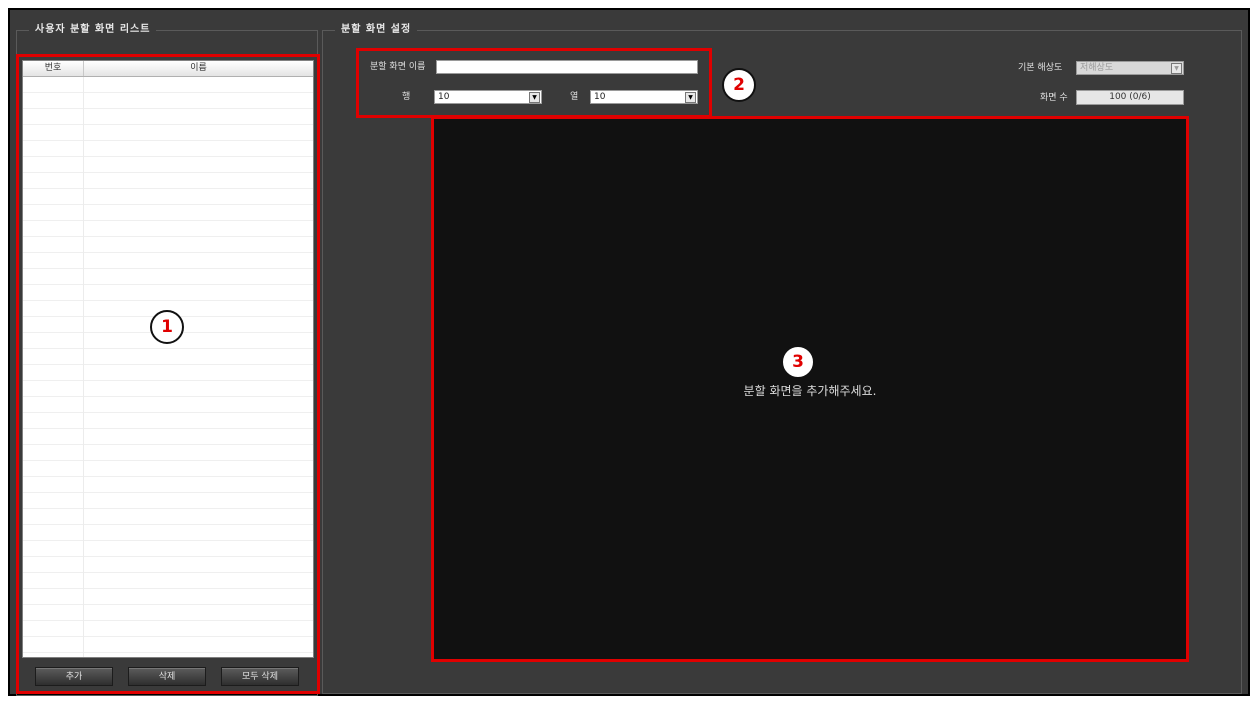  What do you see at coordinates (1040, 68) in the screenshot?
I see `resolution-label: 기본 해상도` at bounding box center [1040, 68].